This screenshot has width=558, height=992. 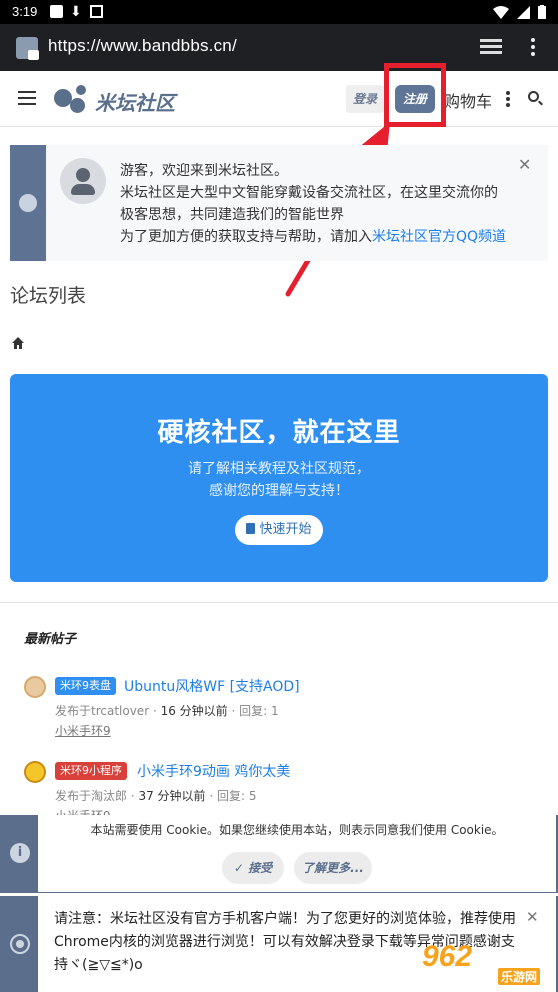 What do you see at coordinates (20, 853) in the screenshot?
I see `info-icon: i` at bounding box center [20, 853].